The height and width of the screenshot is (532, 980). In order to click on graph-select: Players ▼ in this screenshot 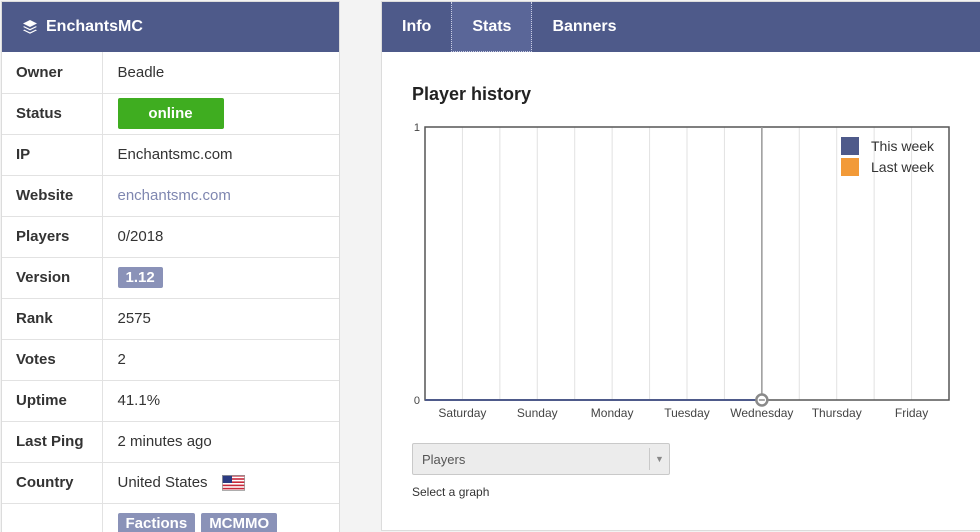, I will do `click(541, 459)`.